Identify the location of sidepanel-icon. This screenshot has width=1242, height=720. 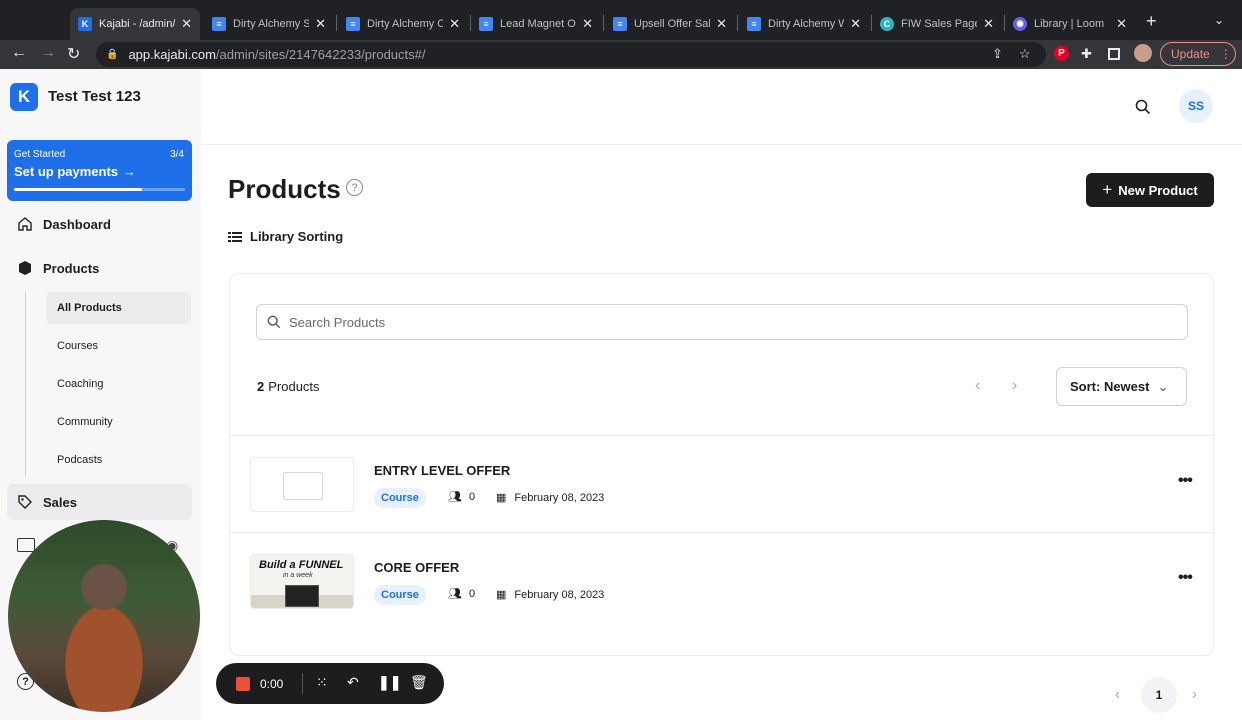
(1114, 54).